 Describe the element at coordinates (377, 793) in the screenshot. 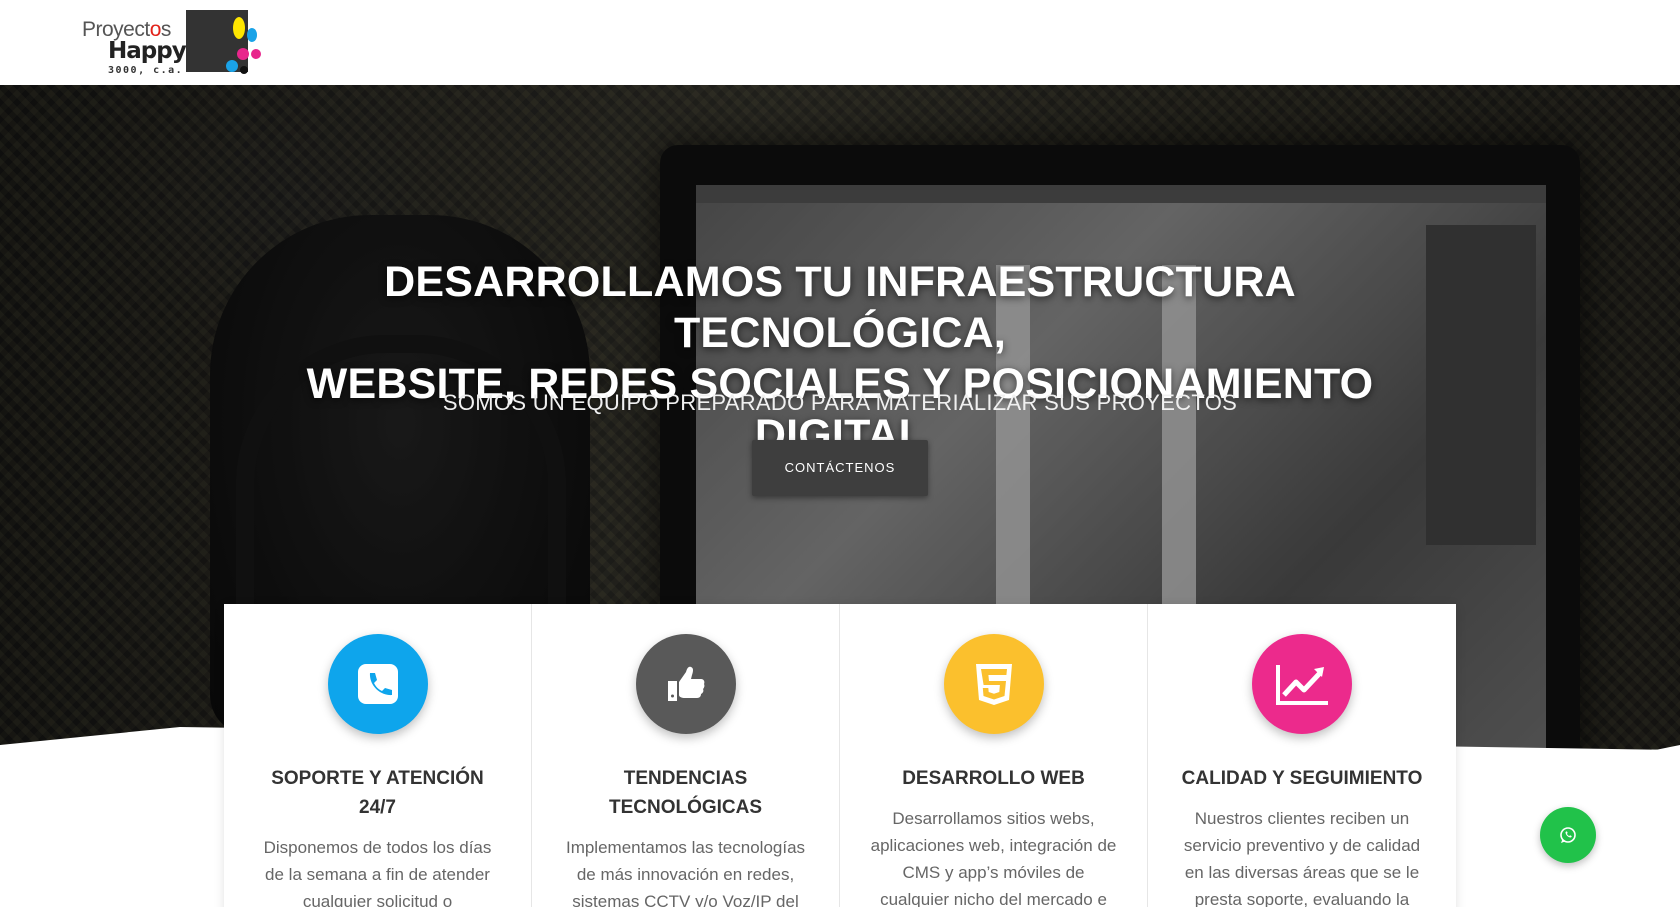

I see `service-title: SOPORTE Y ATENCIÓN 24/7` at that location.